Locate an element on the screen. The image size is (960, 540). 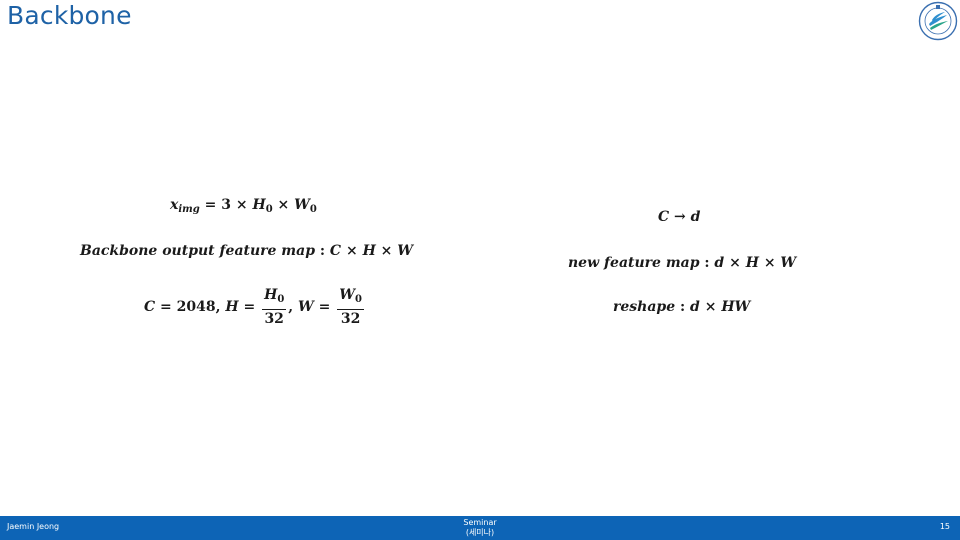
label-reshape: reshape is located at coordinates (644, 307).